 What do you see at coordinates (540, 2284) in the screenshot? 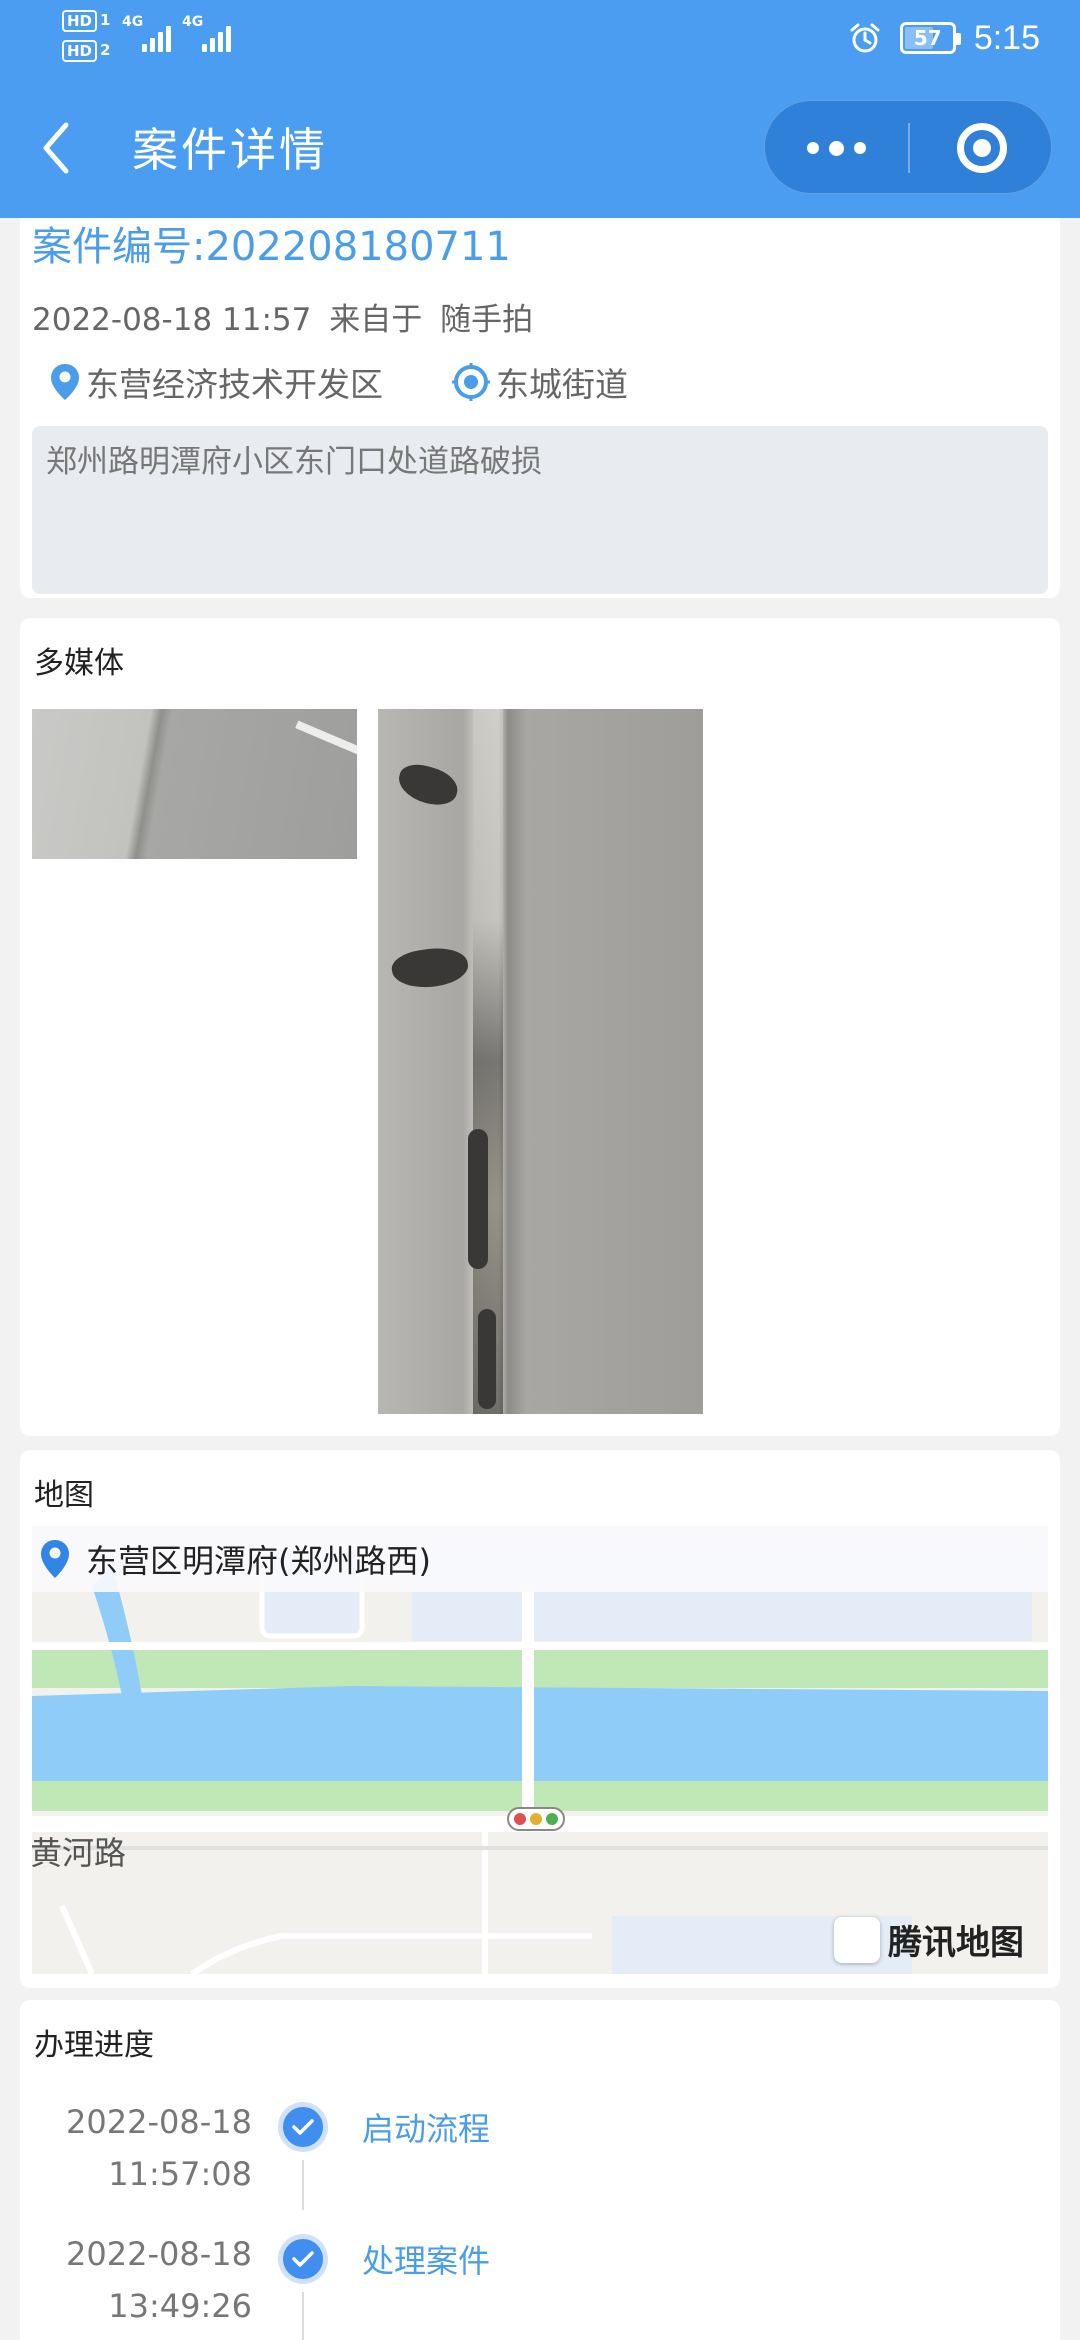
I see `progress-step: 2022-08-18 13:49:26 处理案件` at bounding box center [540, 2284].